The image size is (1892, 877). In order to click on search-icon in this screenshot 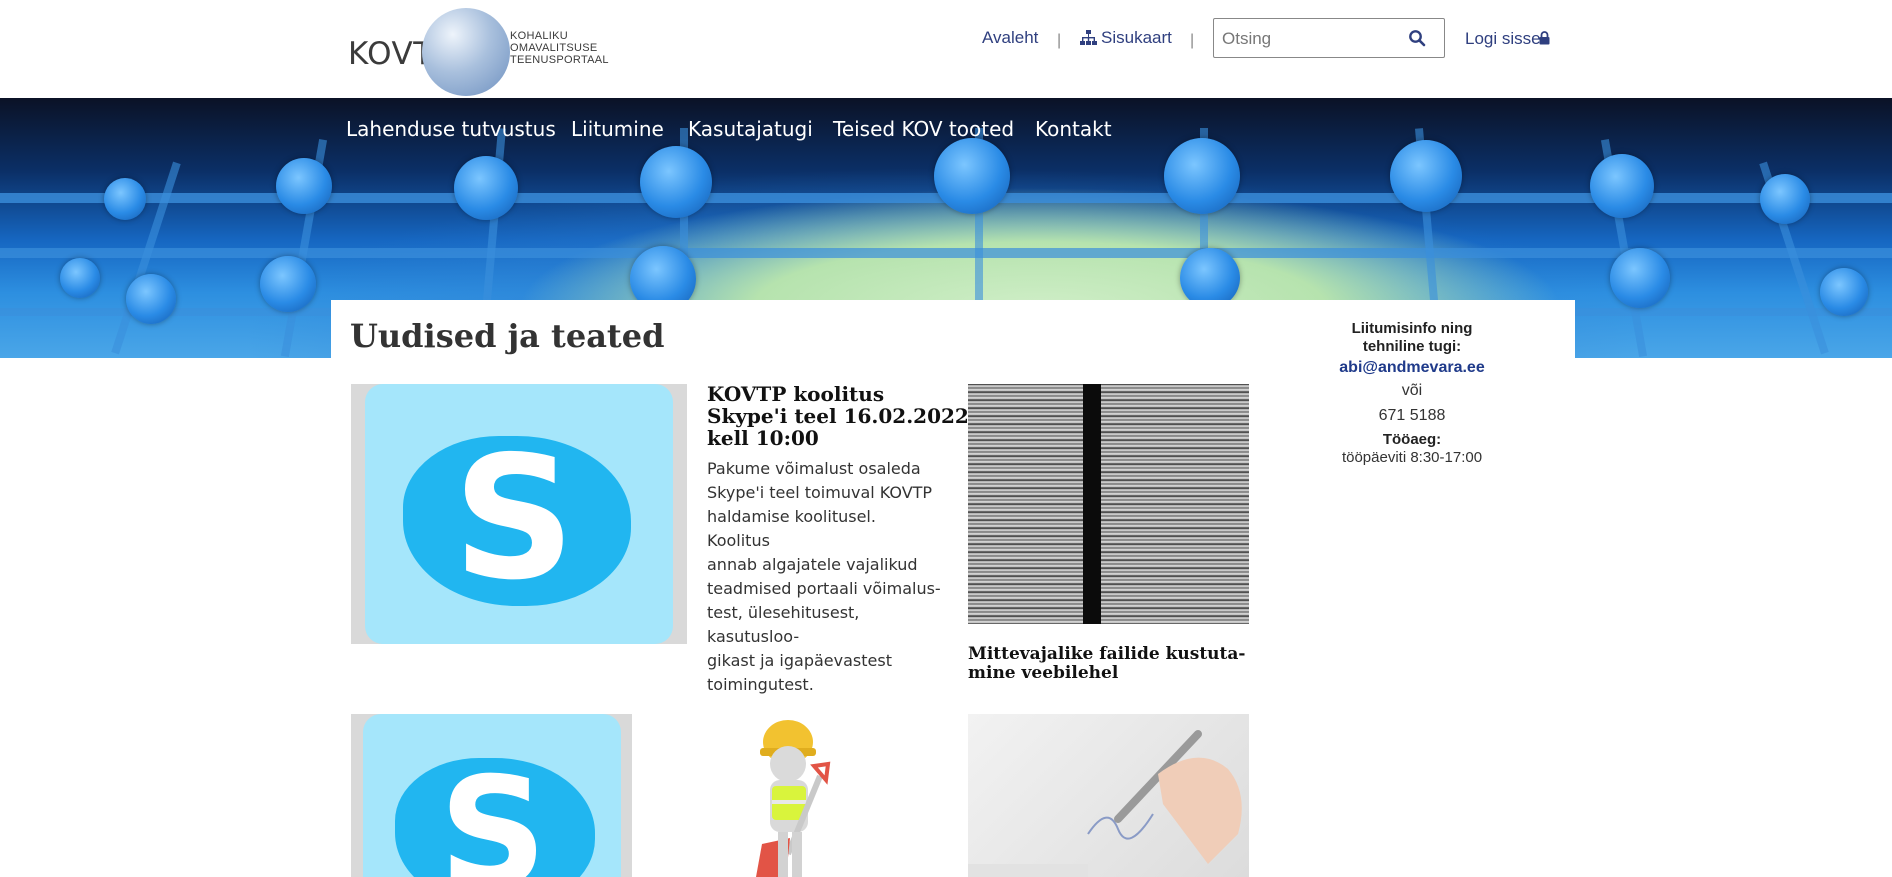, I will do `click(1417, 38)`.